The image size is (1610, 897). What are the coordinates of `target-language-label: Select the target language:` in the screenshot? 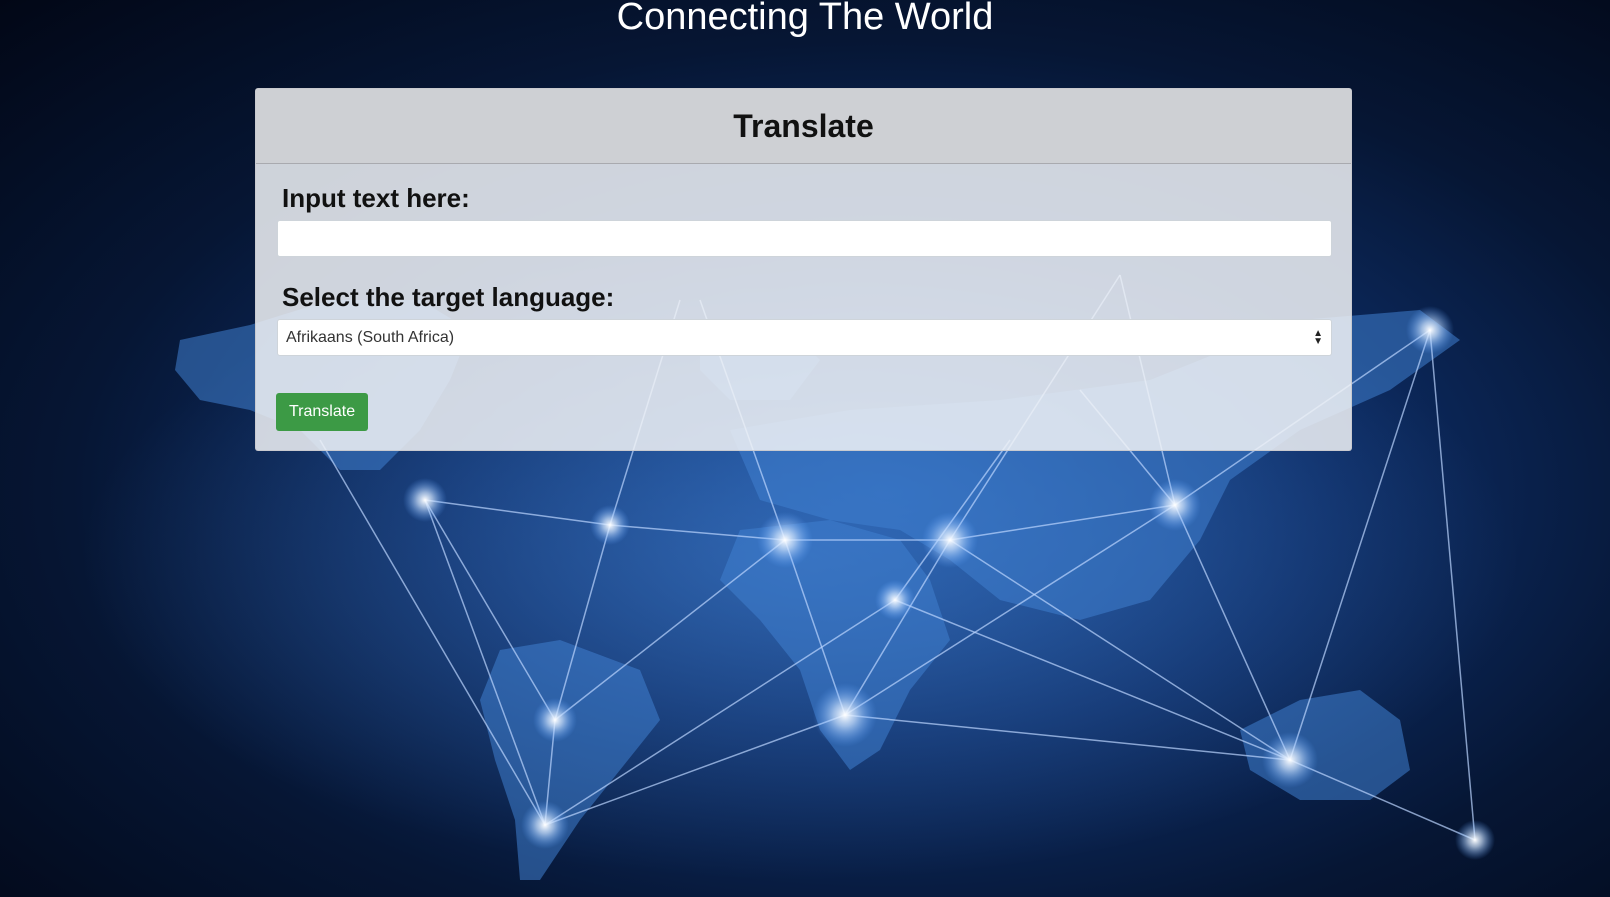 It's located at (448, 297).